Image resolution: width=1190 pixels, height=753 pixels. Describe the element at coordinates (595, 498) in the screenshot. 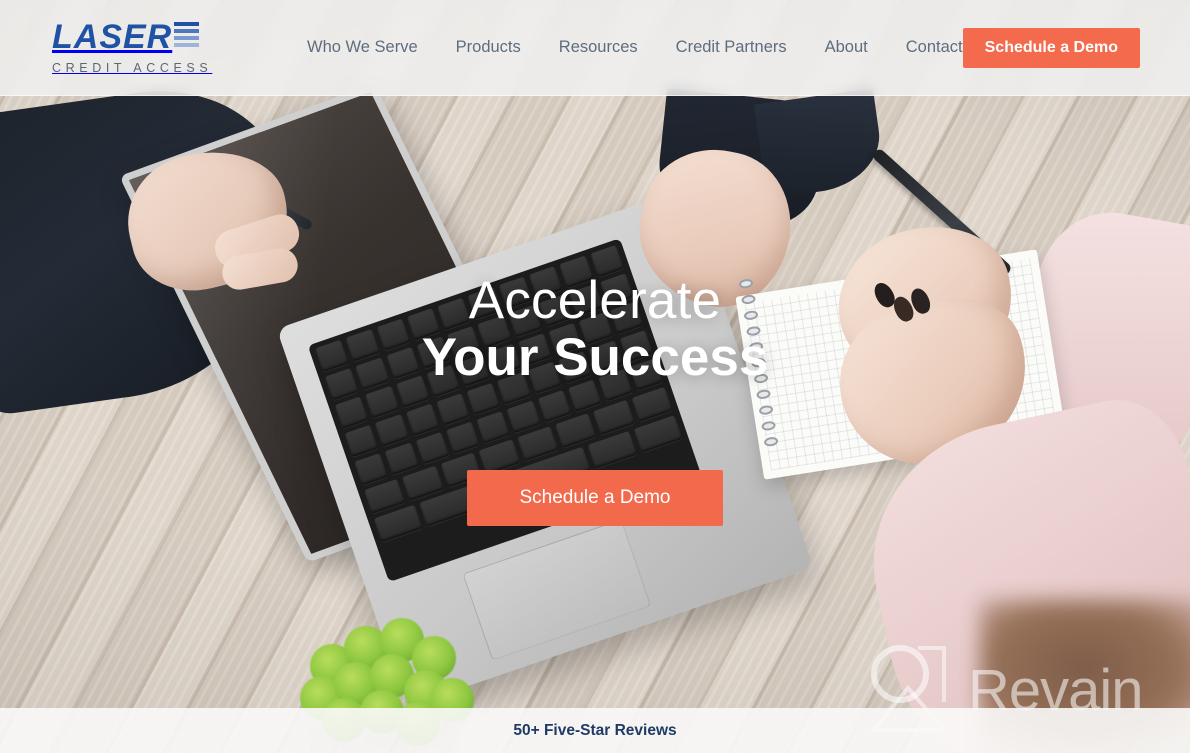

I see `hero-schedule-demo-button: Schedule a Demo` at that location.